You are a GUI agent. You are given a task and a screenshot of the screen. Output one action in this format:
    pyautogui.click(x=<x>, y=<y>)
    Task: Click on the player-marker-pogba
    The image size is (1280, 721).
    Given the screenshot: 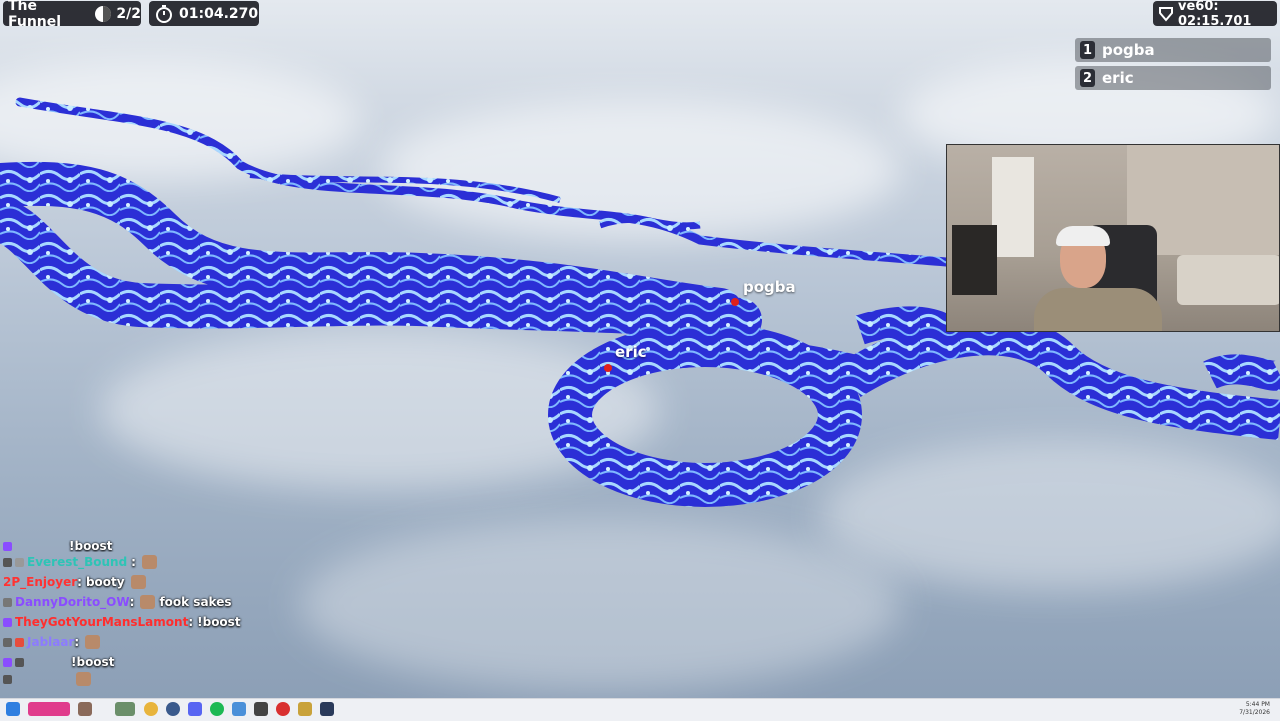 What is the action you would take?
    pyautogui.click(x=735, y=302)
    